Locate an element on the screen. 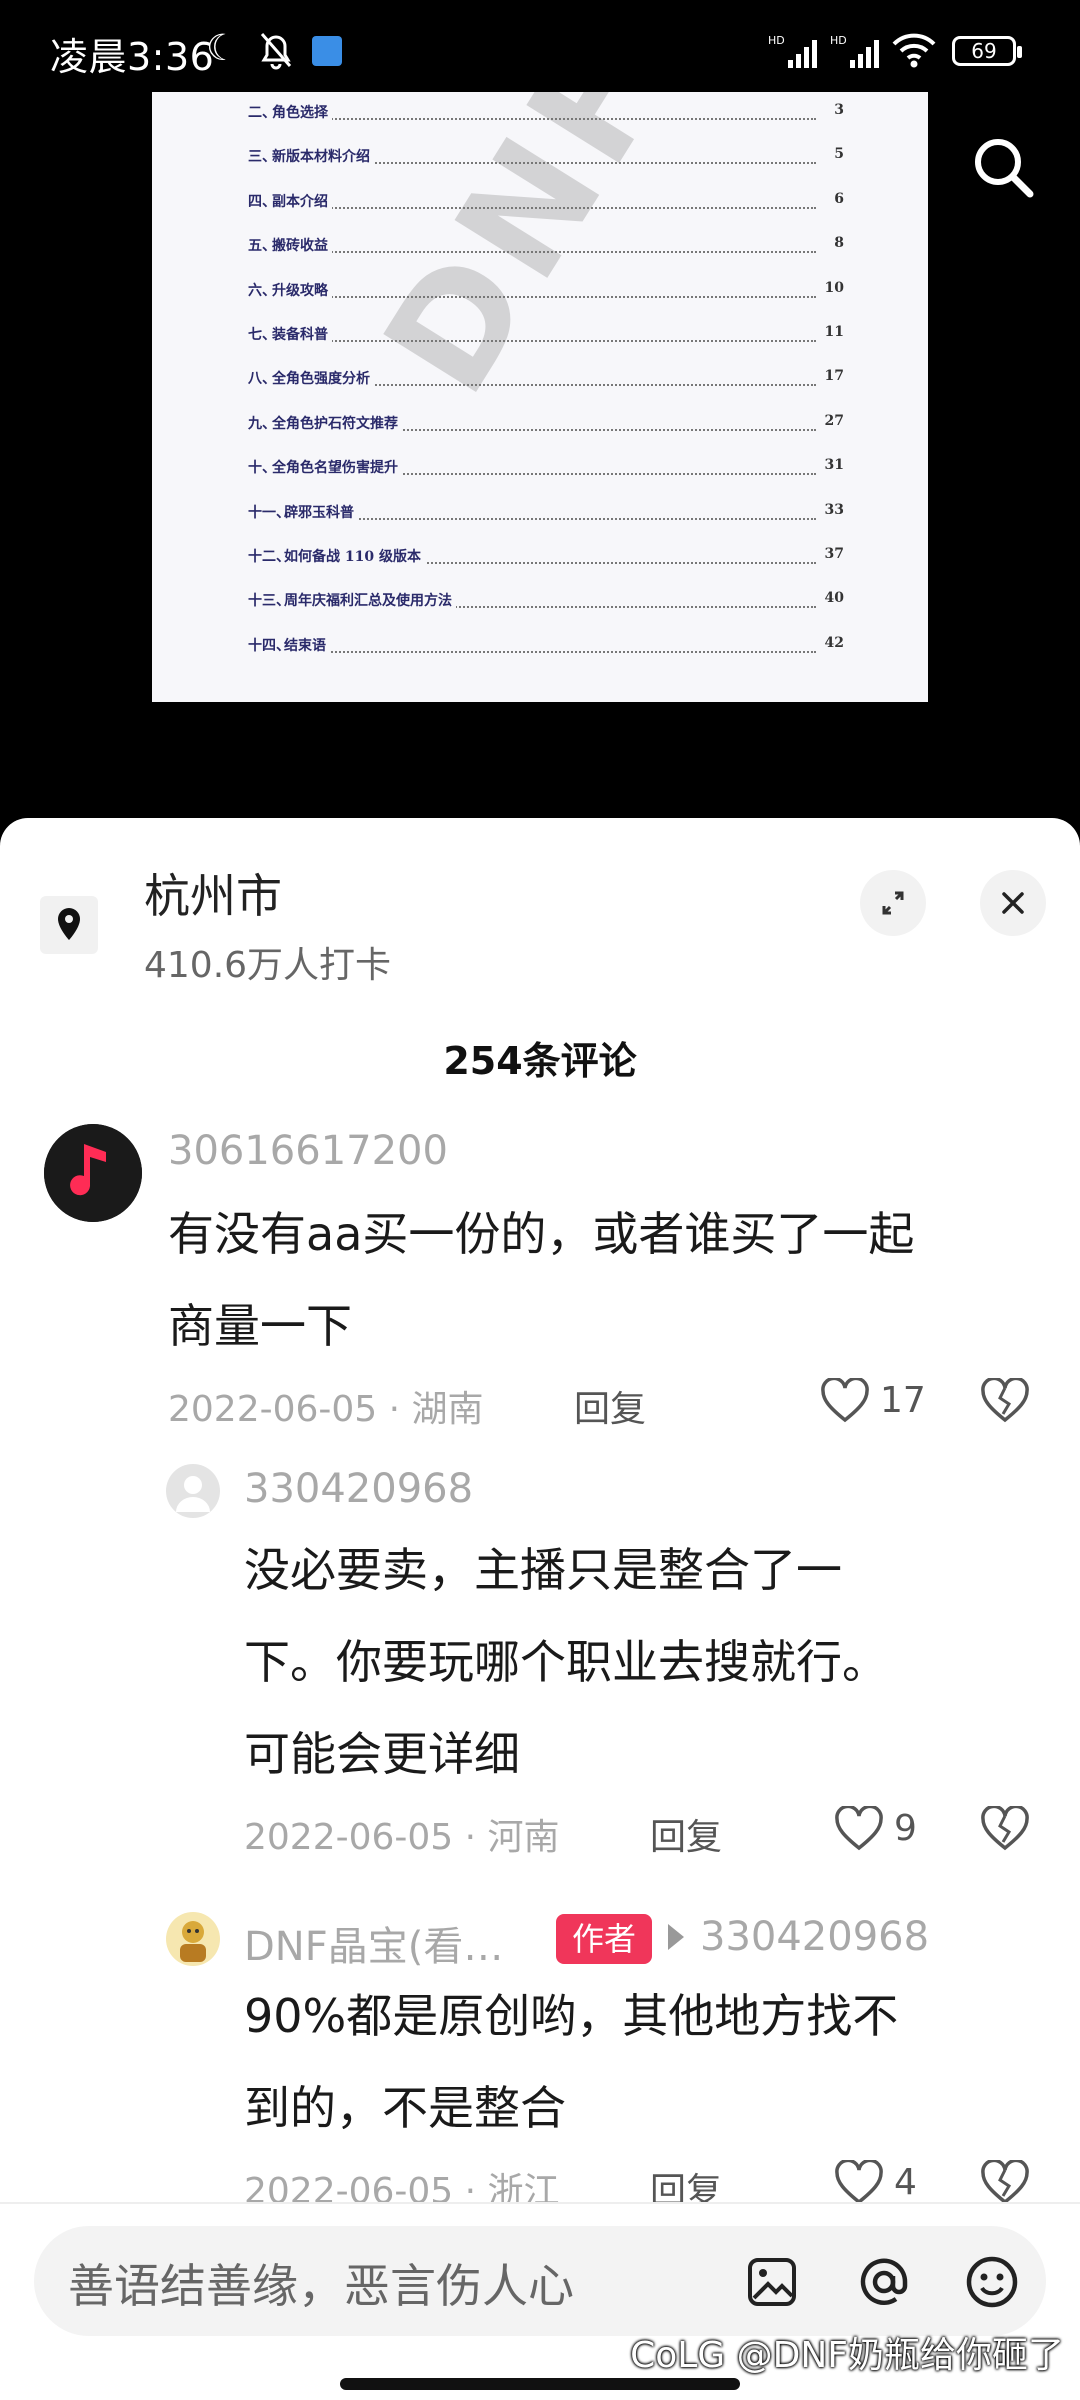 This screenshot has height=2400, width=1080. expand-button is located at coordinates (893, 903).